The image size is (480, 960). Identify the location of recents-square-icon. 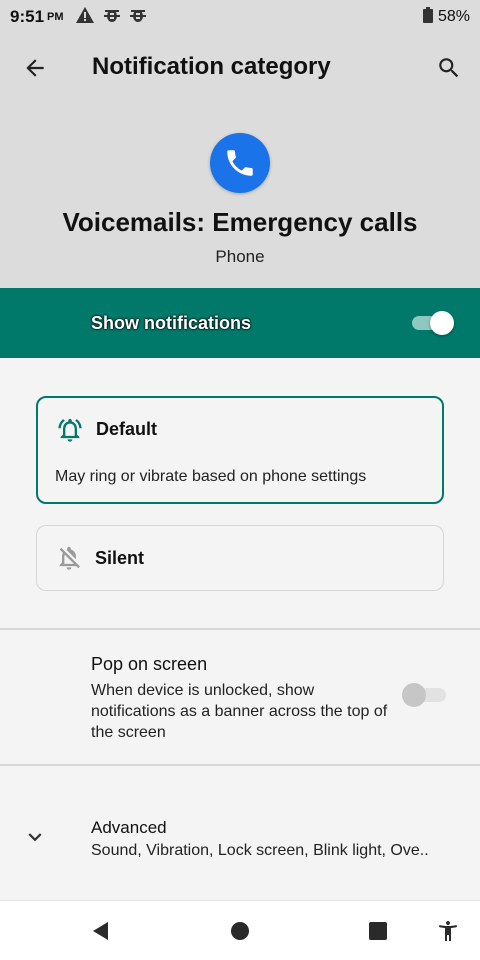
(378, 931).